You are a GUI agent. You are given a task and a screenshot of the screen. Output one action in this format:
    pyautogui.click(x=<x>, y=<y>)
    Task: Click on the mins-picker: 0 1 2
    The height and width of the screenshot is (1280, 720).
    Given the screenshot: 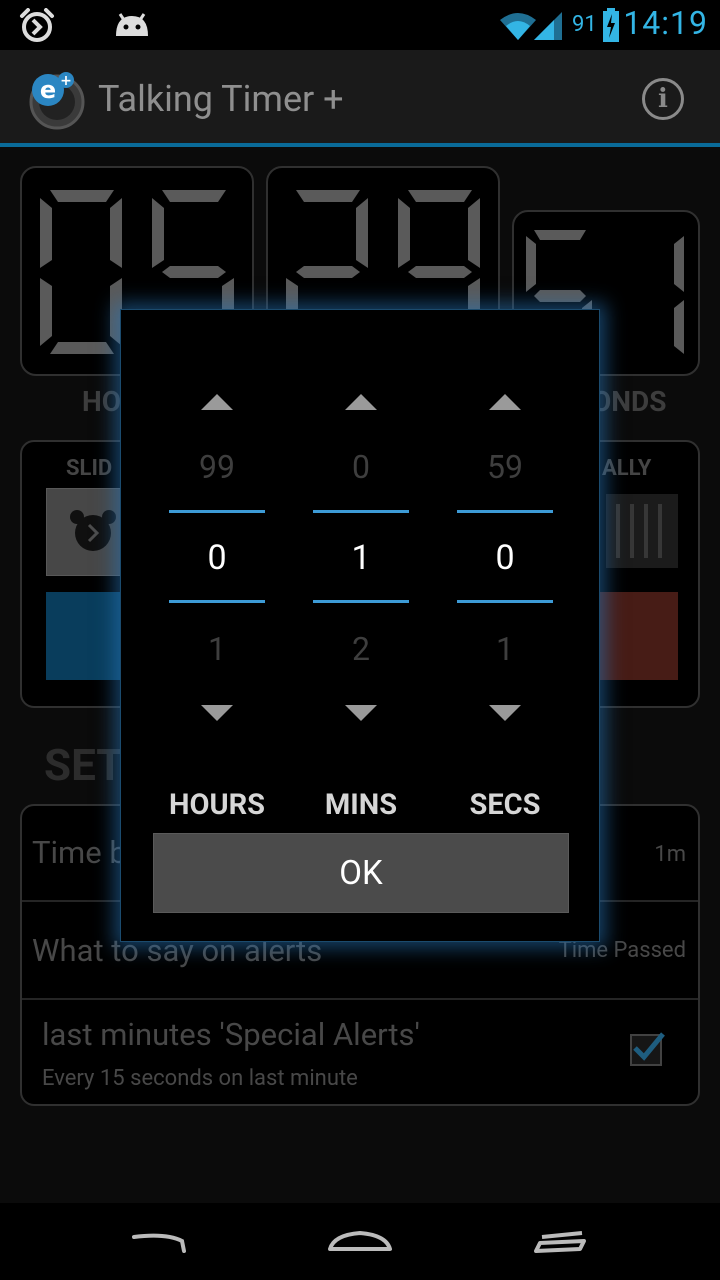 What is the action you would take?
    pyautogui.click(x=361, y=545)
    